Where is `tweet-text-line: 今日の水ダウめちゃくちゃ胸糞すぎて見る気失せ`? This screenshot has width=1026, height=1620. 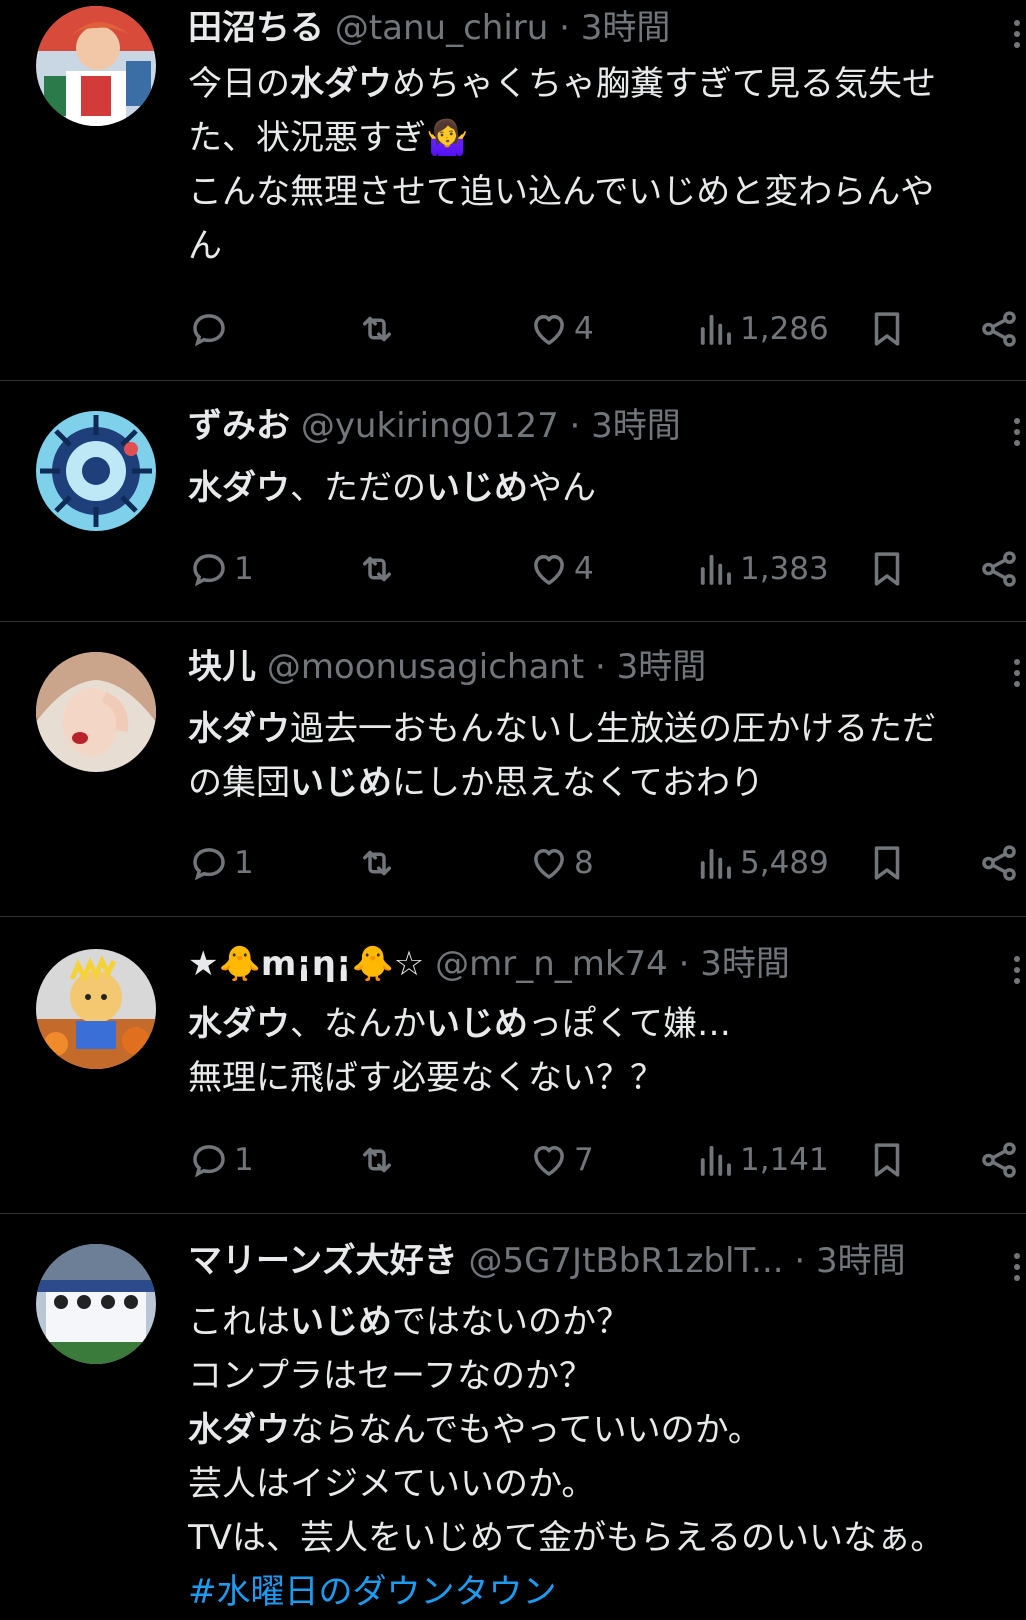
tweet-text-line: 今日の水ダウめちゃくちゃ胸糞すぎて見る気失せ is located at coordinates (606, 84).